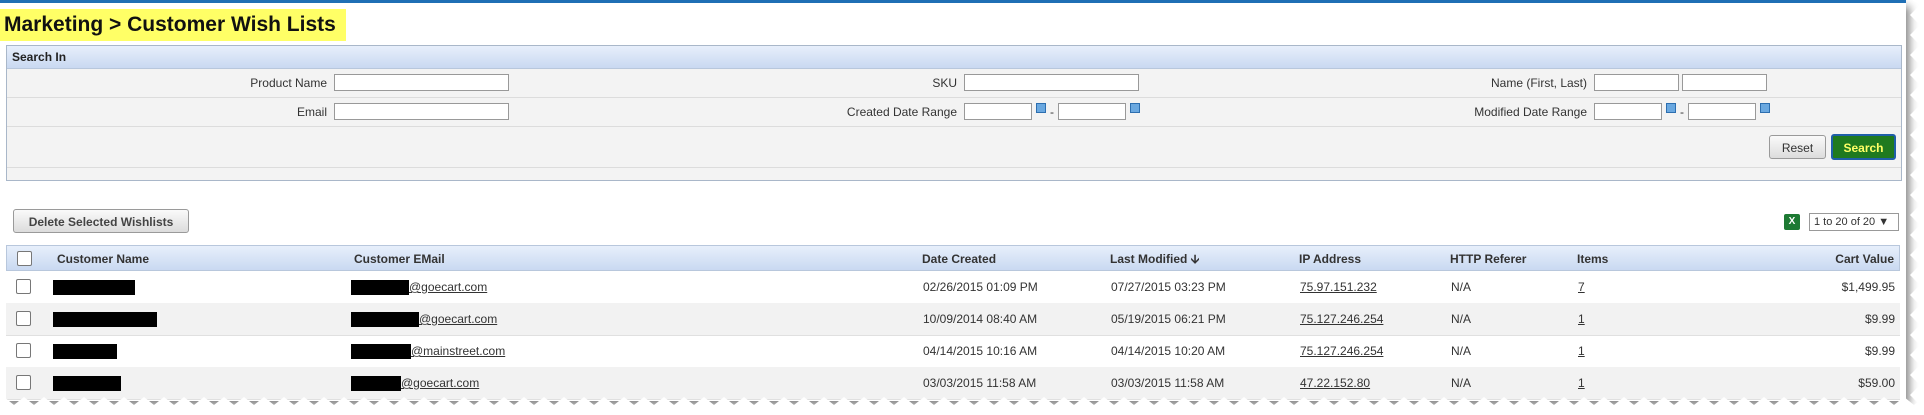  Describe the element at coordinates (1330, 259) in the screenshot. I see `col-ip-address: IP Address` at that location.